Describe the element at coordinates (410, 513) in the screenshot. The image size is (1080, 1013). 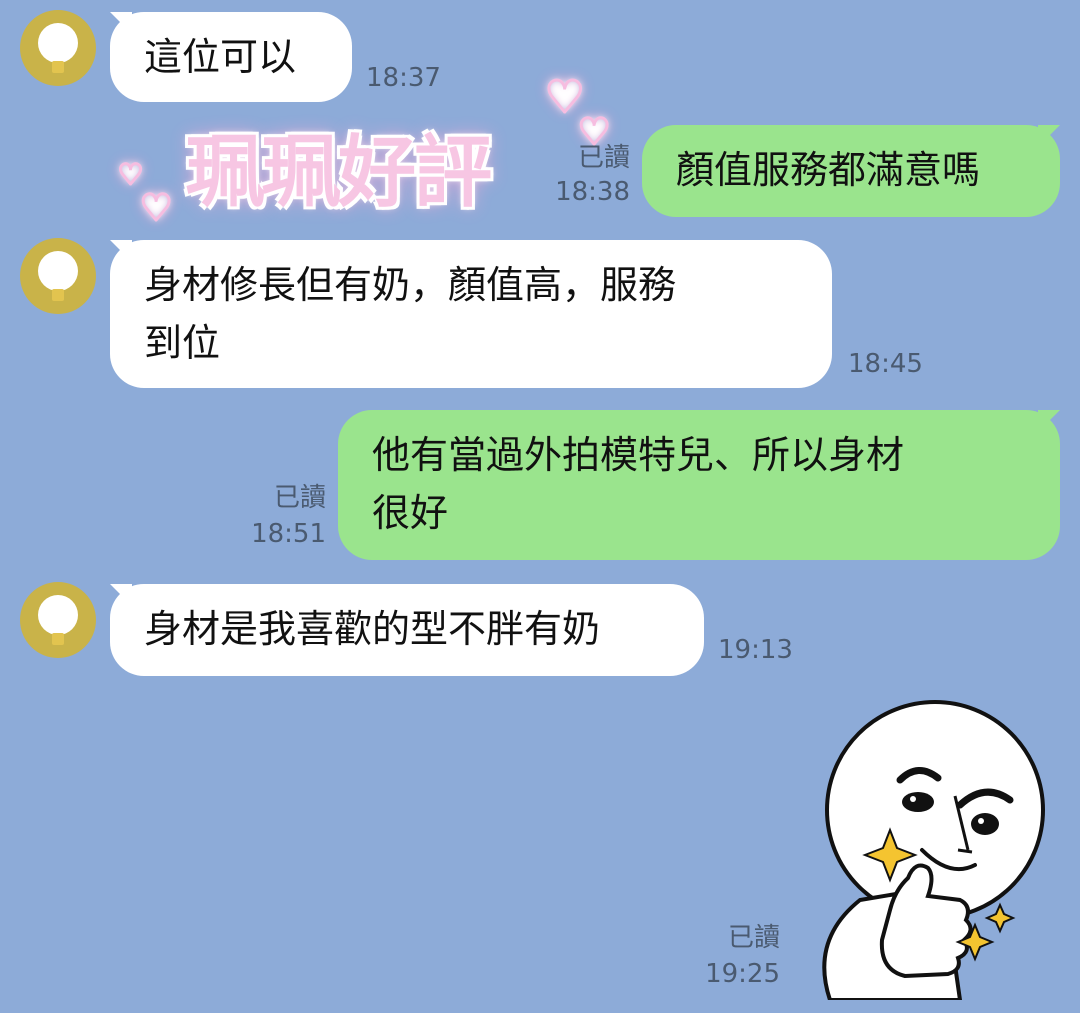
I see `message-text-line: 很好` at that location.